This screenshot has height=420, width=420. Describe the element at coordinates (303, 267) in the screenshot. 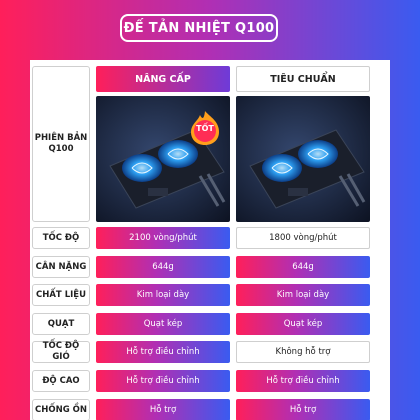

I see `cell-standard-value: 644g` at that location.